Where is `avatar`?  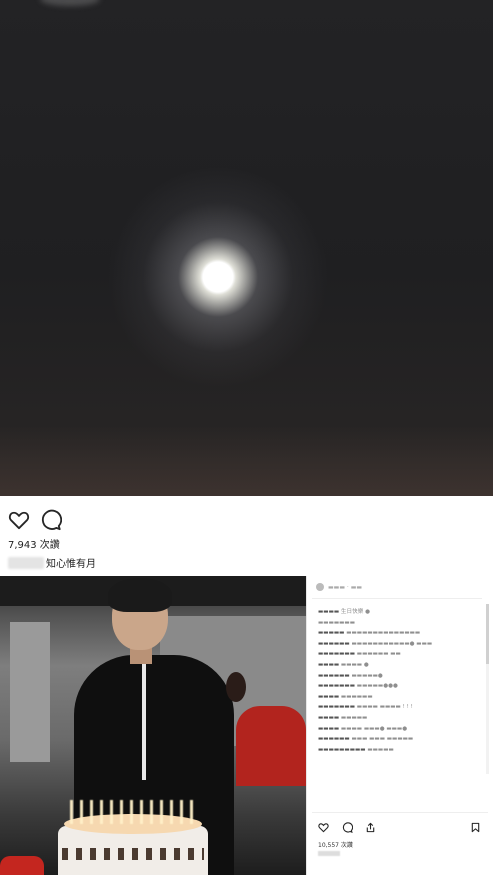
avatar is located at coordinates (320, 587).